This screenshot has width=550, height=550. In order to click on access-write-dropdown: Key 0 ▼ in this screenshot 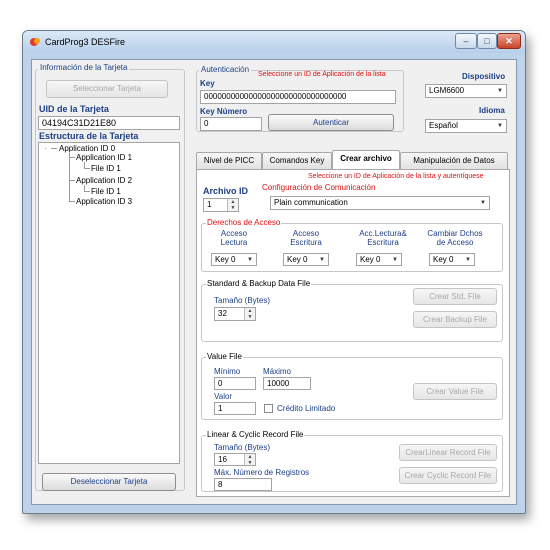, I will do `click(306, 259)`.